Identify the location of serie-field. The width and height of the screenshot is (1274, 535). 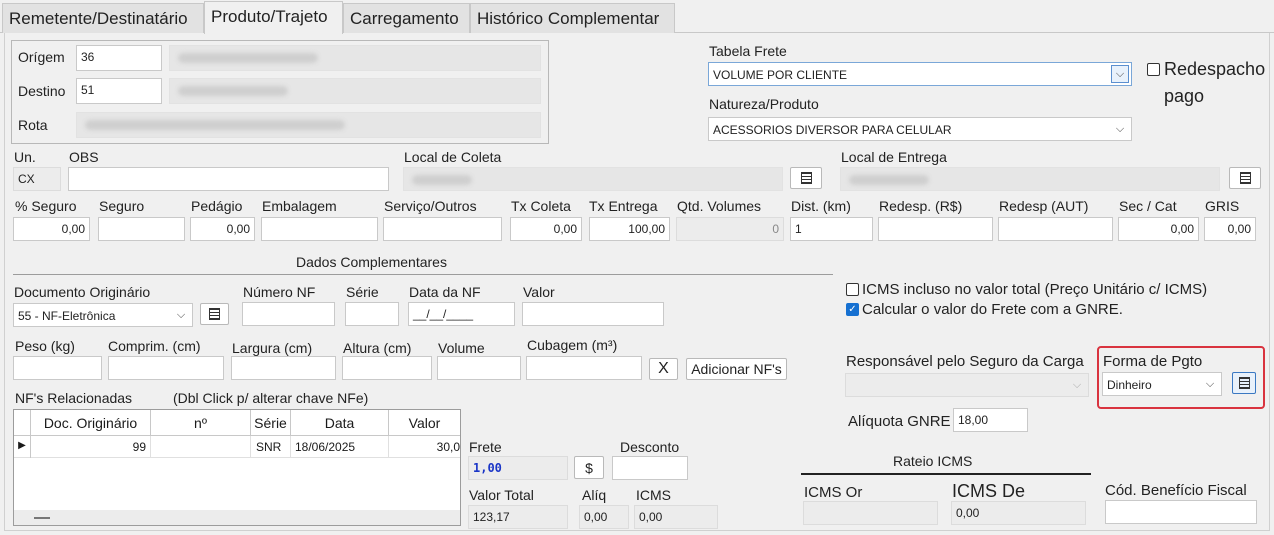
(372, 314).